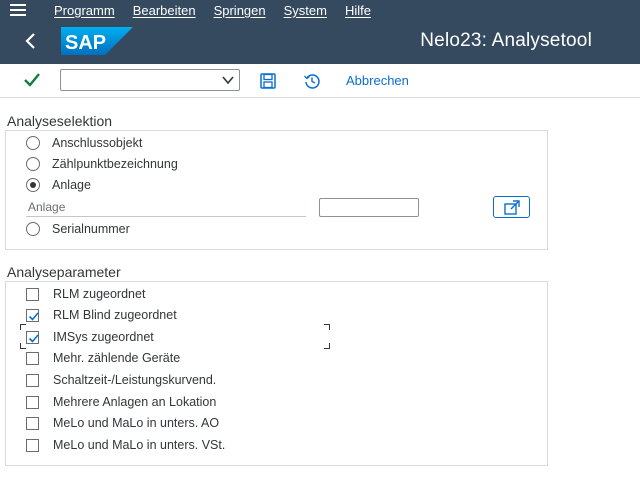  What do you see at coordinates (135, 402) in the screenshot?
I see `checkbox-label: Mehrere Anlagen an Lokation` at bounding box center [135, 402].